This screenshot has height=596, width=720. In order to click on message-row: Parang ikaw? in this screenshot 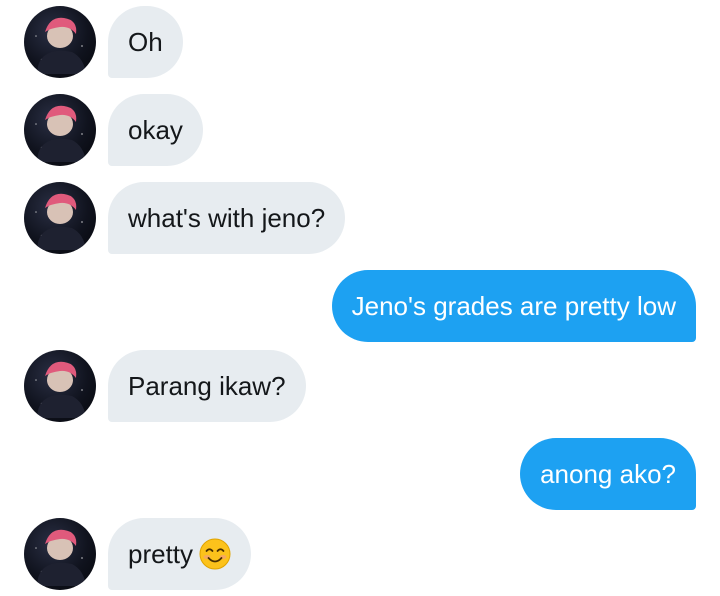, I will do `click(360, 386)`.